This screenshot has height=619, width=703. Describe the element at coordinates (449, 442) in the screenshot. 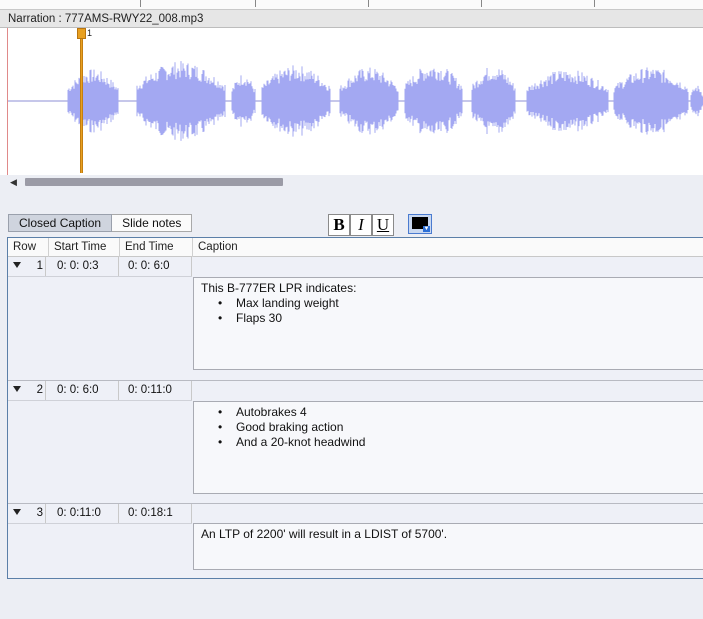

I see `caption-bullet: And a 20-knot headwind` at that location.